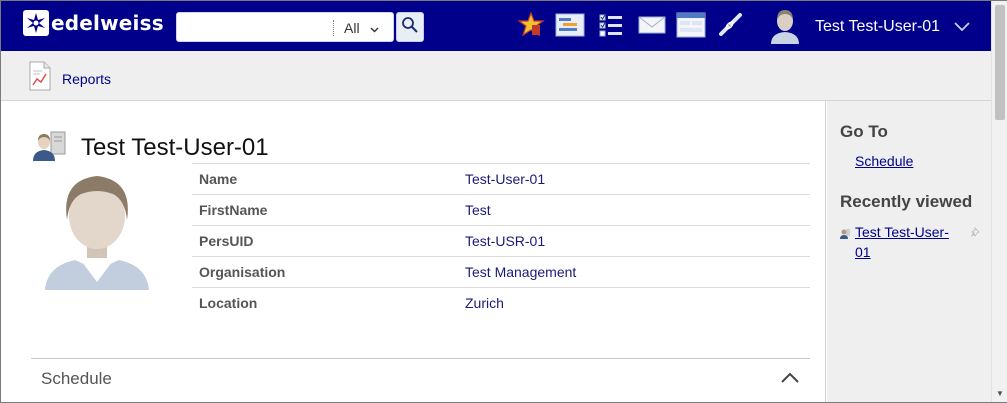  Describe the element at coordinates (496, 76) in the screenshot. I see `secondary-toolbar: Reports` at that location.